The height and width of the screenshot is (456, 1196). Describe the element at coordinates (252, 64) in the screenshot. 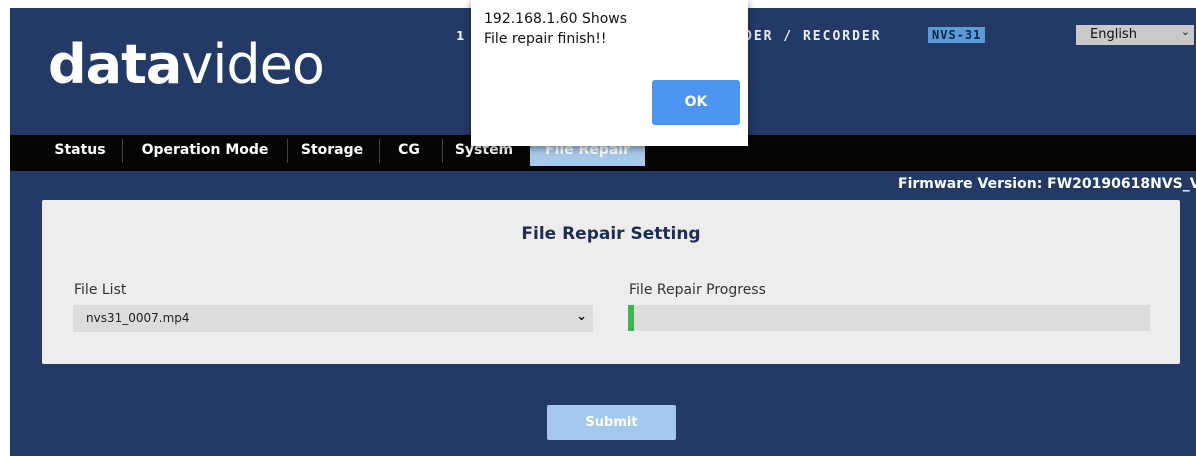

I see `logo-light-part: video` at that location.